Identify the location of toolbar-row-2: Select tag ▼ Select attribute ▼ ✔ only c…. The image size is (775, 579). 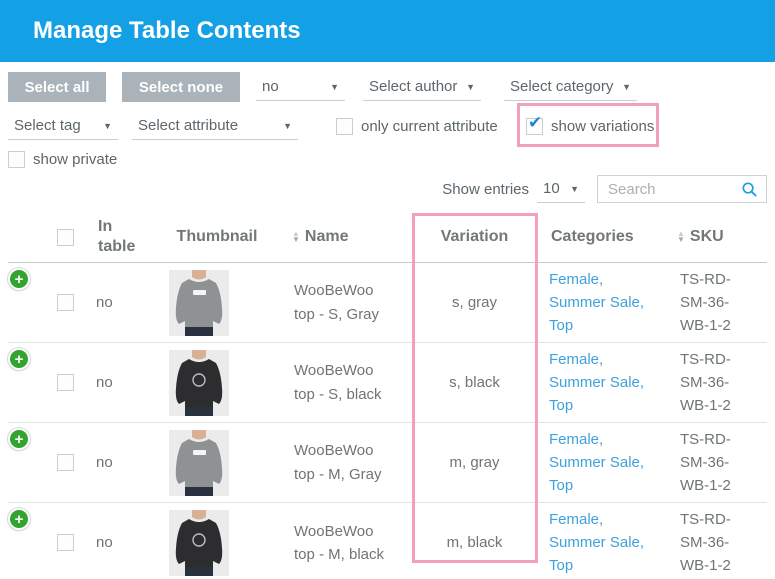
(387, 126).